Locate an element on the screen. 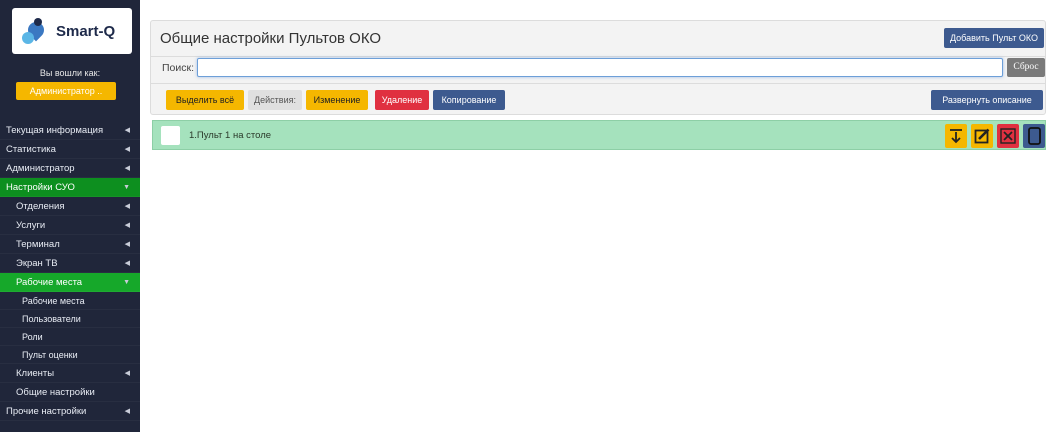 This screenshot has height=432, width=1046. close-icon is located at coordinates (1008, 136).